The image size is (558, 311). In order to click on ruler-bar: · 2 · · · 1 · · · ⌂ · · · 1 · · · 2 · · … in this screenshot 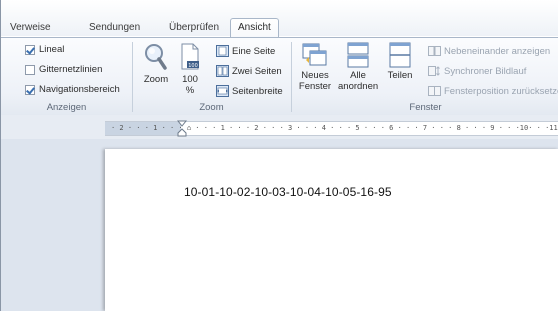, I will do `click(279, 127)`.